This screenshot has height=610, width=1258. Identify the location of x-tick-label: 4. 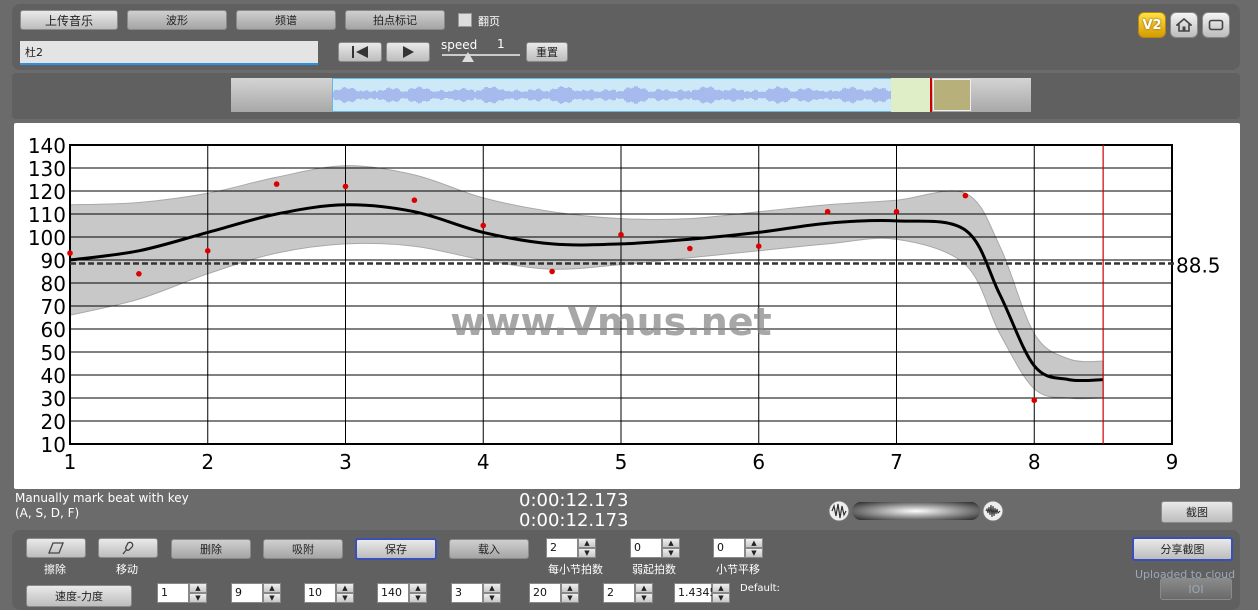
(483, 462).